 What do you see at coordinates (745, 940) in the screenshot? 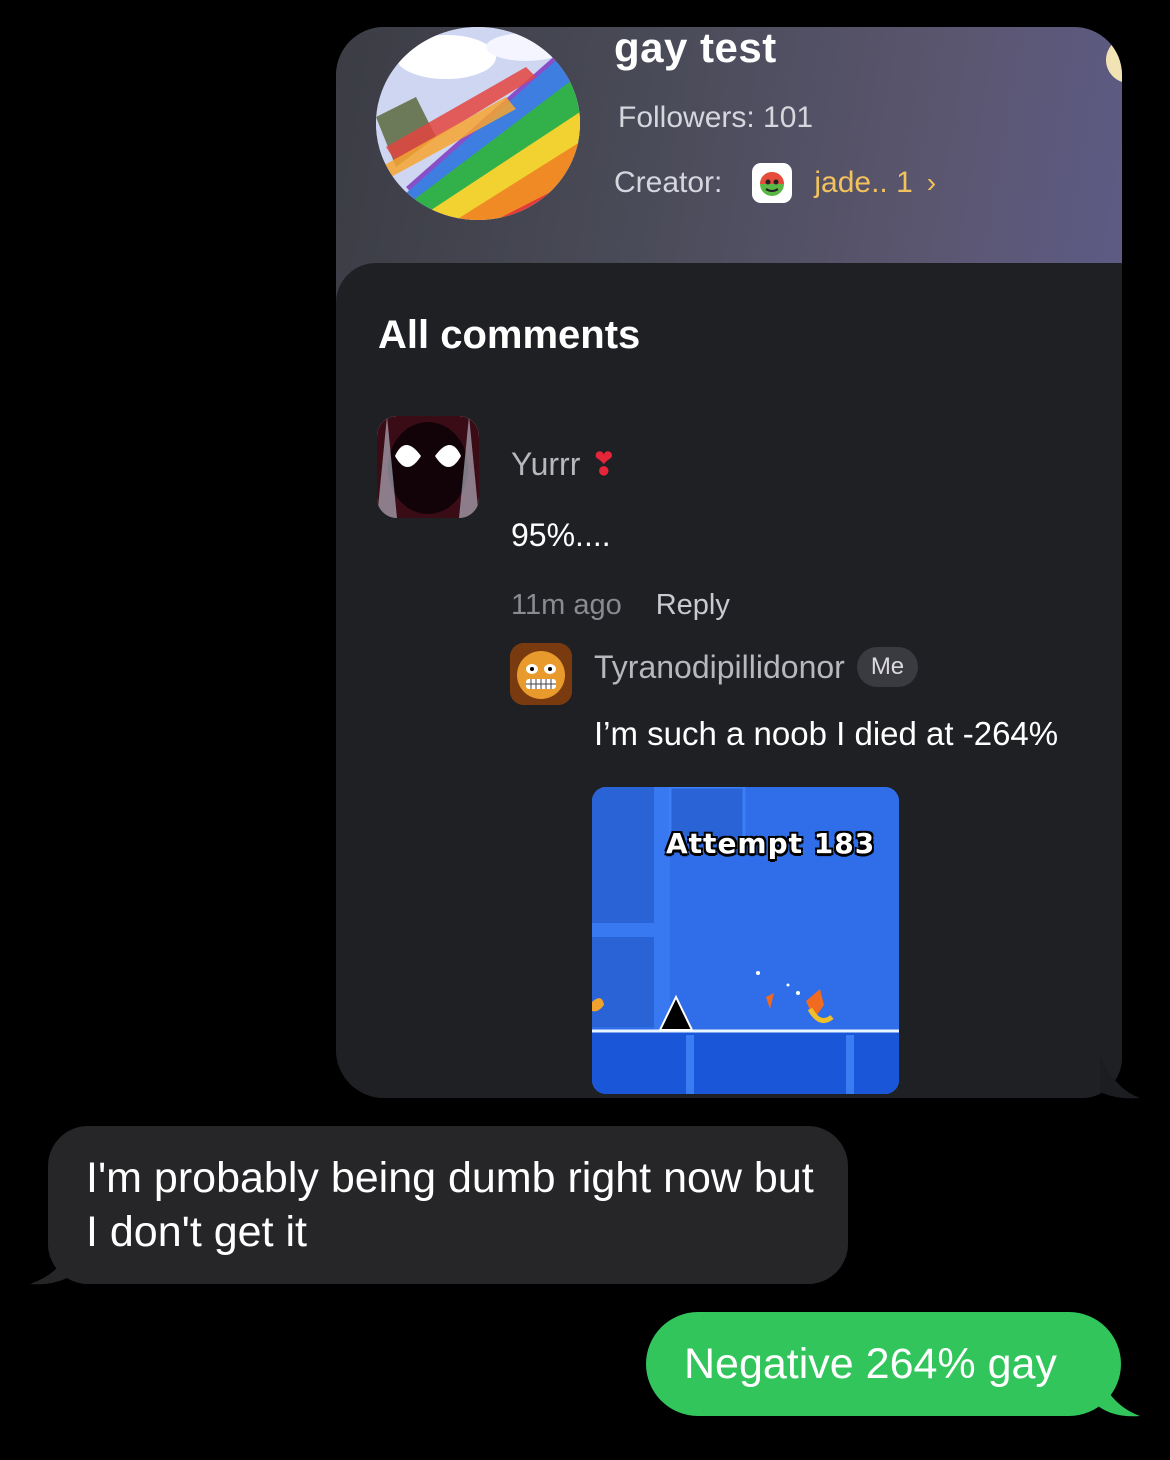
I see `reply-image-attachment: Attempt 183` at bounding box center [745, 940].